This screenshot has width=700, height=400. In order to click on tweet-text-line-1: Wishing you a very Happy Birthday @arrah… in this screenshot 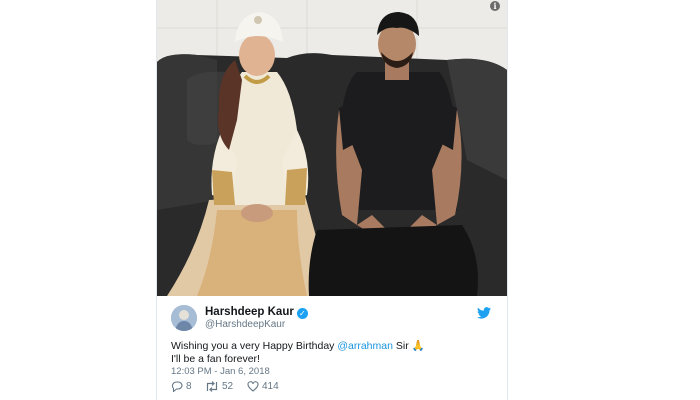, I will do `click(332, 346)`.